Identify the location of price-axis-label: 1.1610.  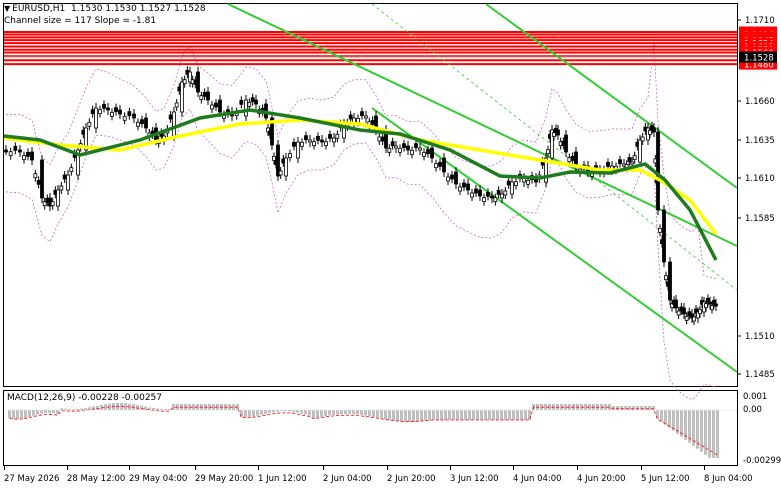
(760, 179).